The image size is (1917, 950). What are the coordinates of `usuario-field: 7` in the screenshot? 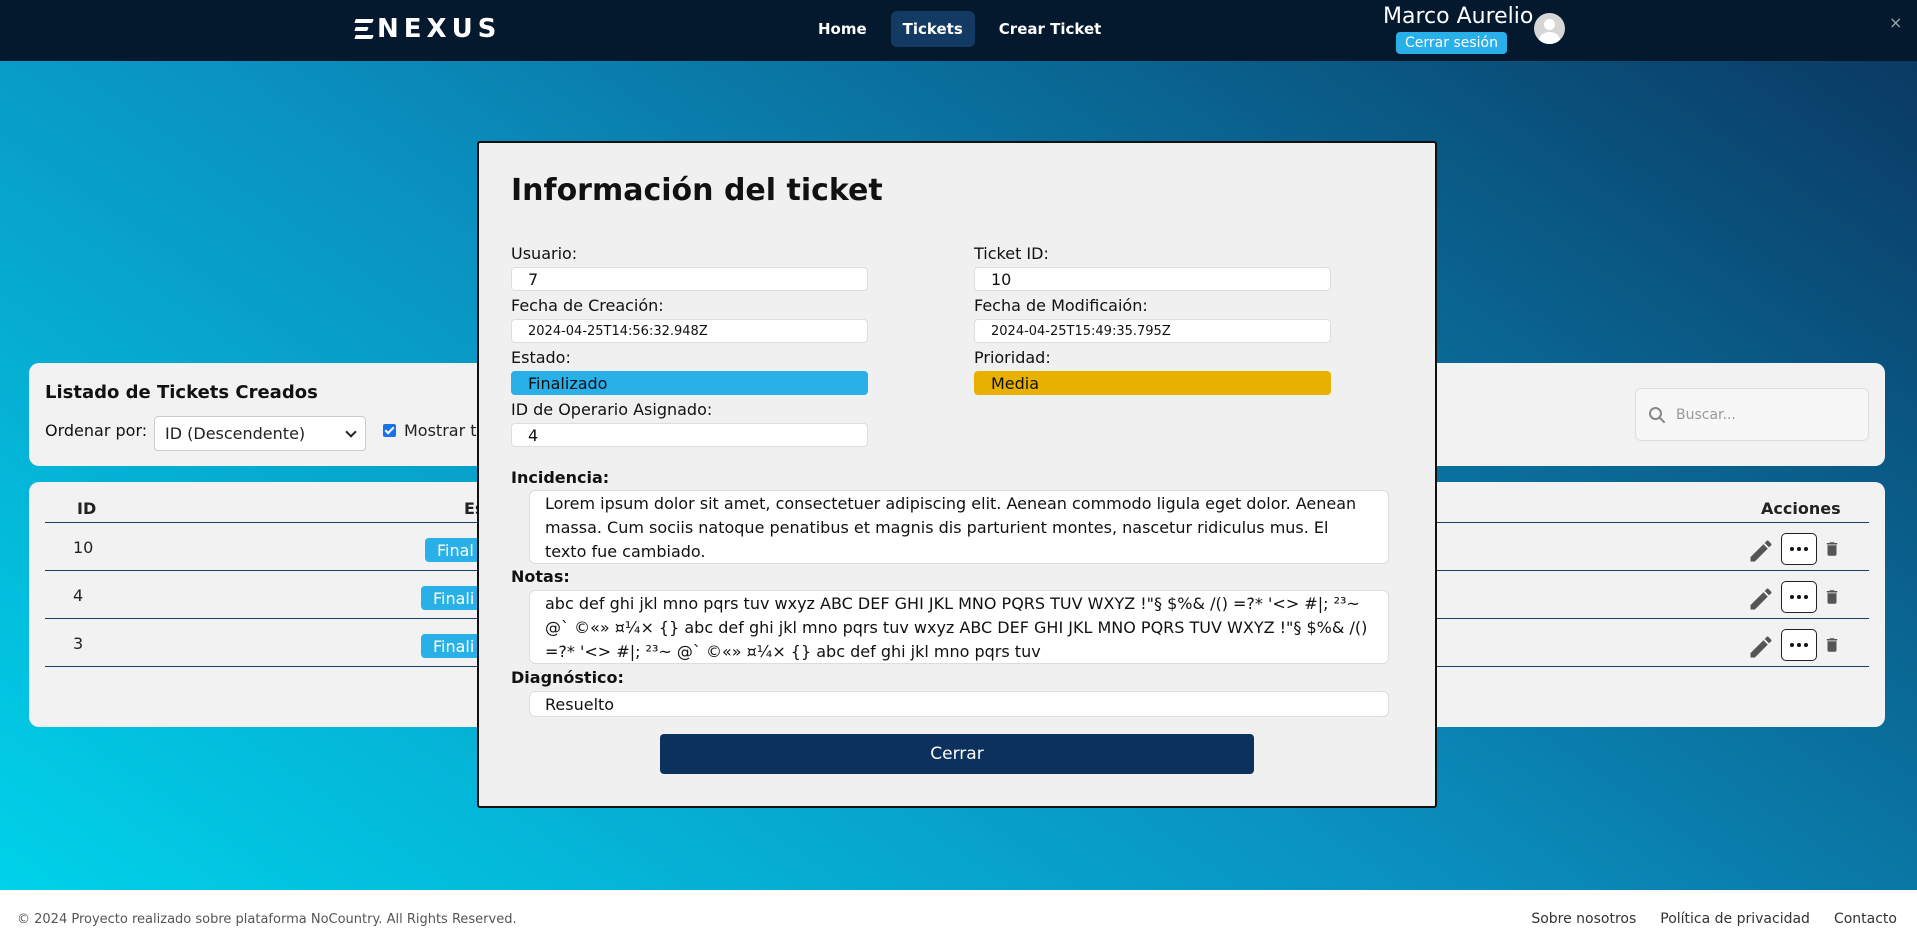 It's located at (689, 279).